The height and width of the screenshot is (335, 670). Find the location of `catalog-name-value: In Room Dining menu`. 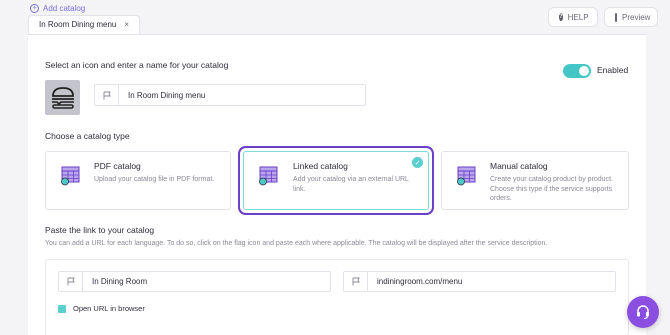

catalog-name-value: In Room Dining menu is located at coordinates (167, 95).